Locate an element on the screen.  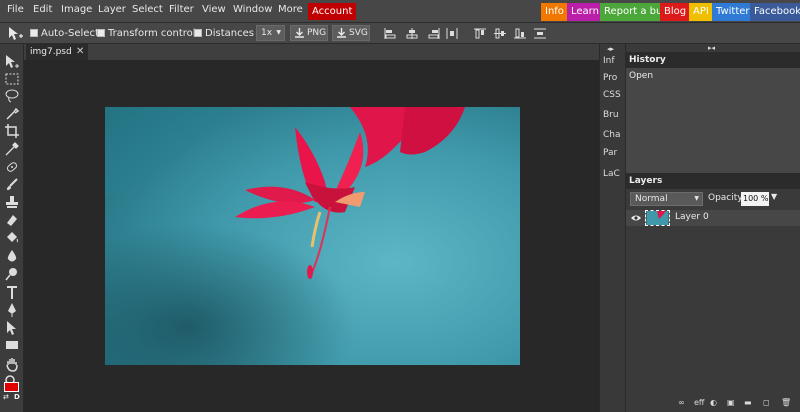
trash-icon: 🗑 is located at coordinates (786, 402).